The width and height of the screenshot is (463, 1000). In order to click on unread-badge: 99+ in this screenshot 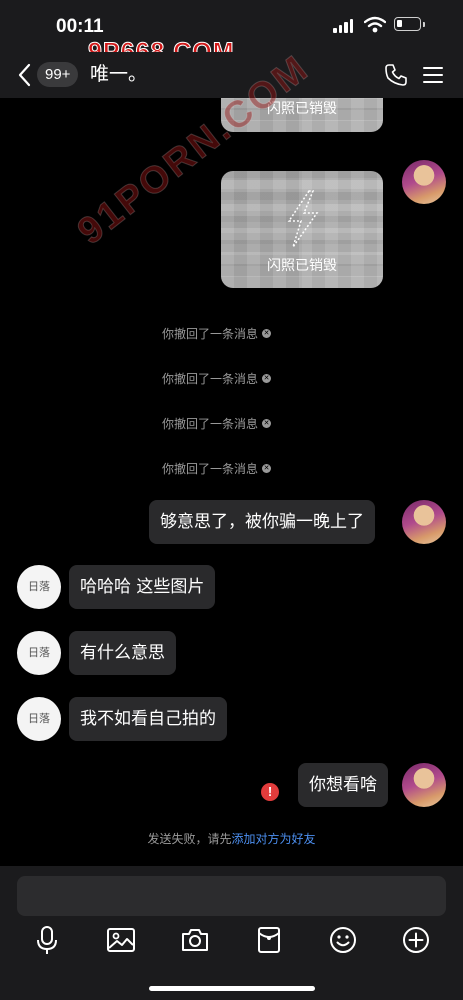, I will do `click(58, 74)`.